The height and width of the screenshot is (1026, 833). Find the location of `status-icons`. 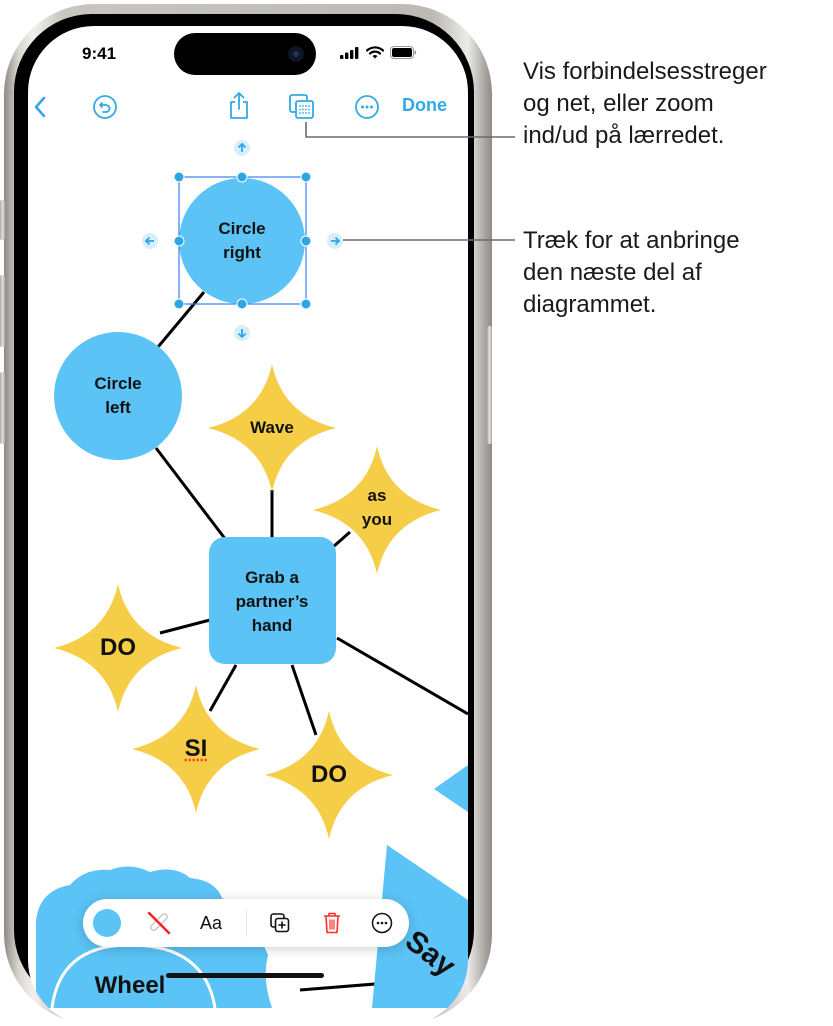

status-icons is located at coordinates (378, 52).